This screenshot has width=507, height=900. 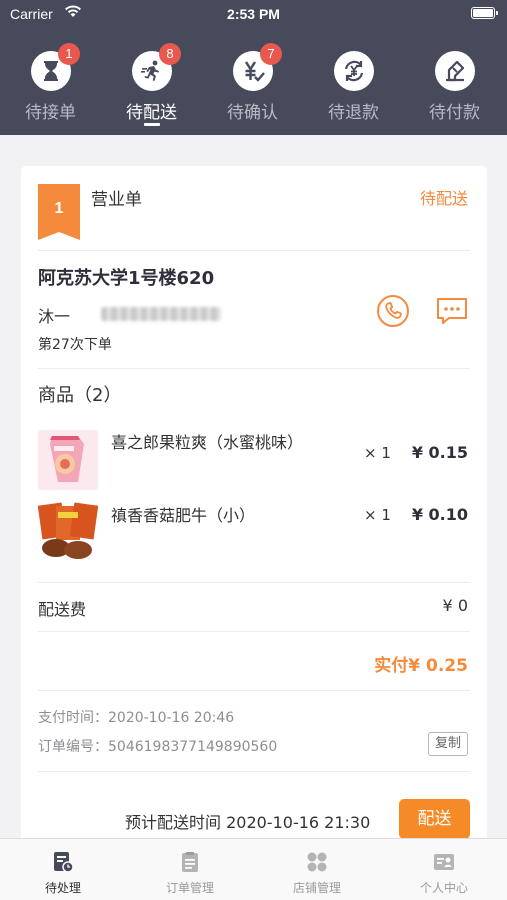 I want to click on nav-label: 个人中心, so click(x=443, y=888).